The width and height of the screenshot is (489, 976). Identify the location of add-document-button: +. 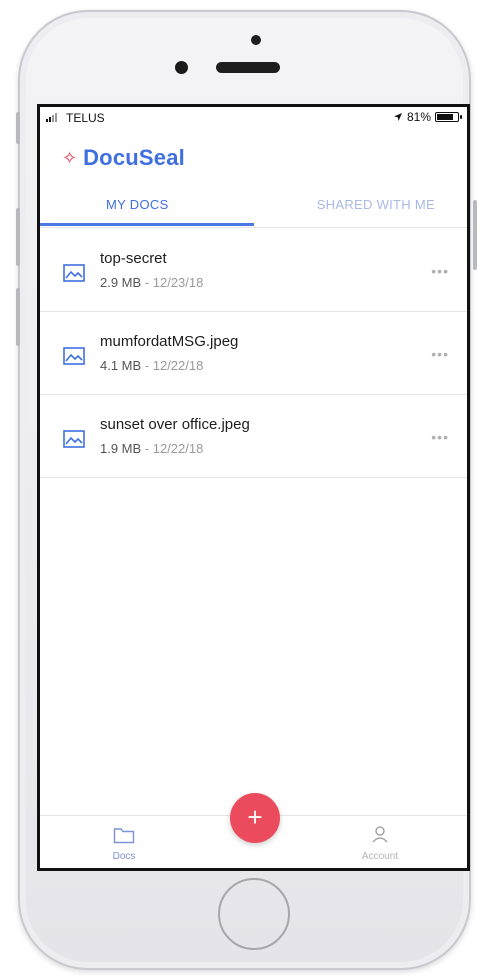
(255, 818).